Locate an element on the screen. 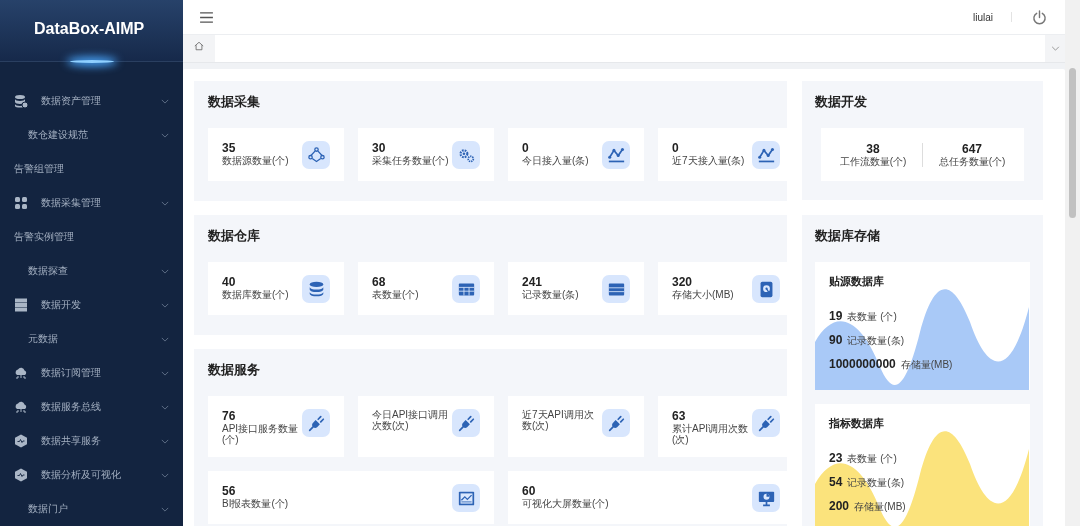  grid-icon is located at coordinates (21, 203).